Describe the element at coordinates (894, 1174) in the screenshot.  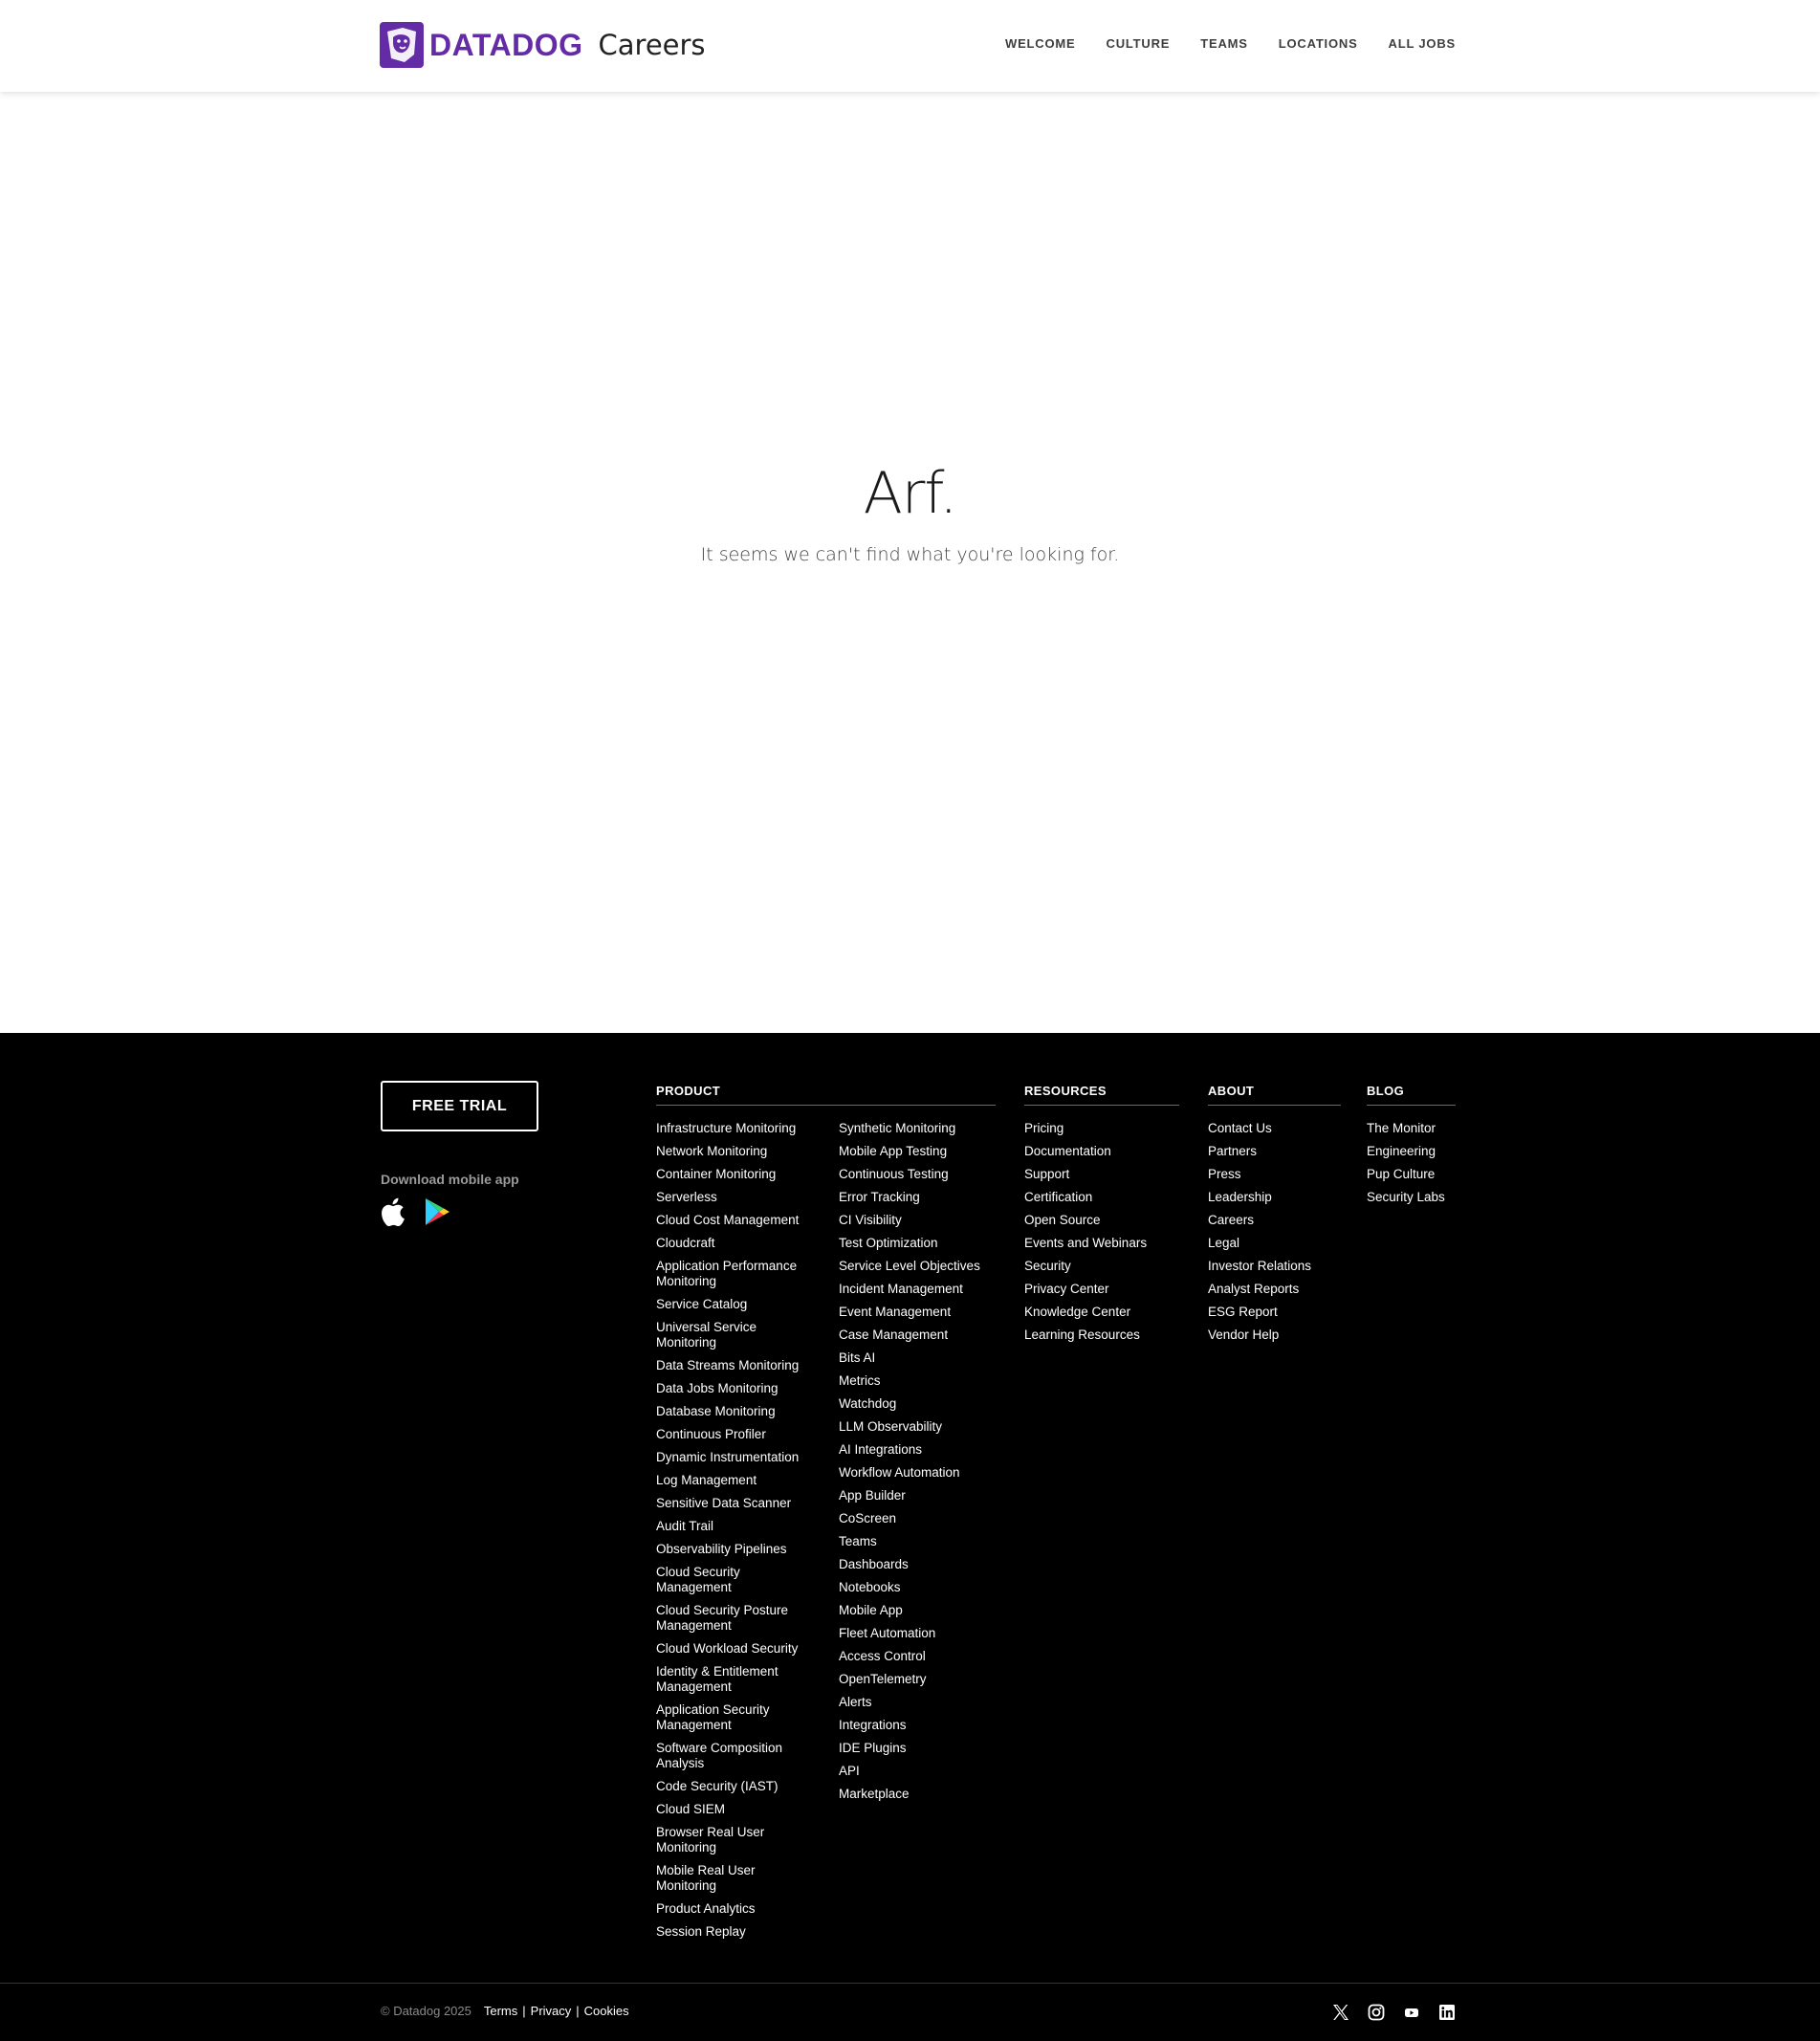
I see `footer-link-continuous-testing: Continuous Testing` at that location.